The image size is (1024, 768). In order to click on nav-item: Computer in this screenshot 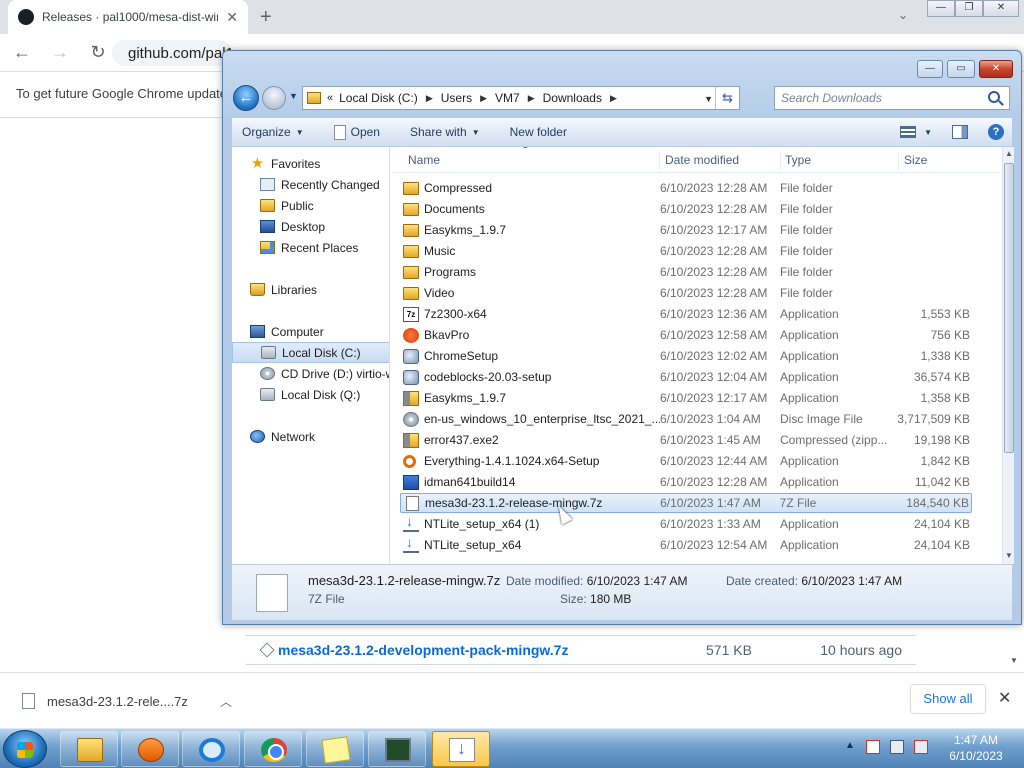, I will do `click(310, 331)`.